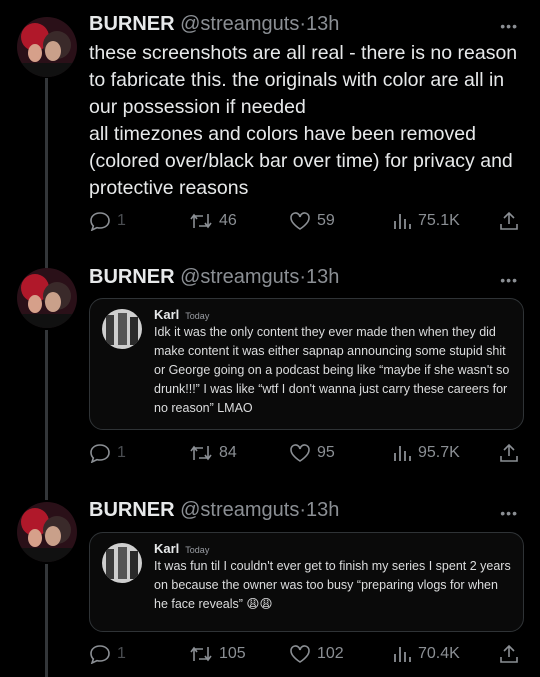  What do you see at coordinates (217, 654) in the screenshot?
I see `retweet-button: 105` at bounding box center [217, 654].